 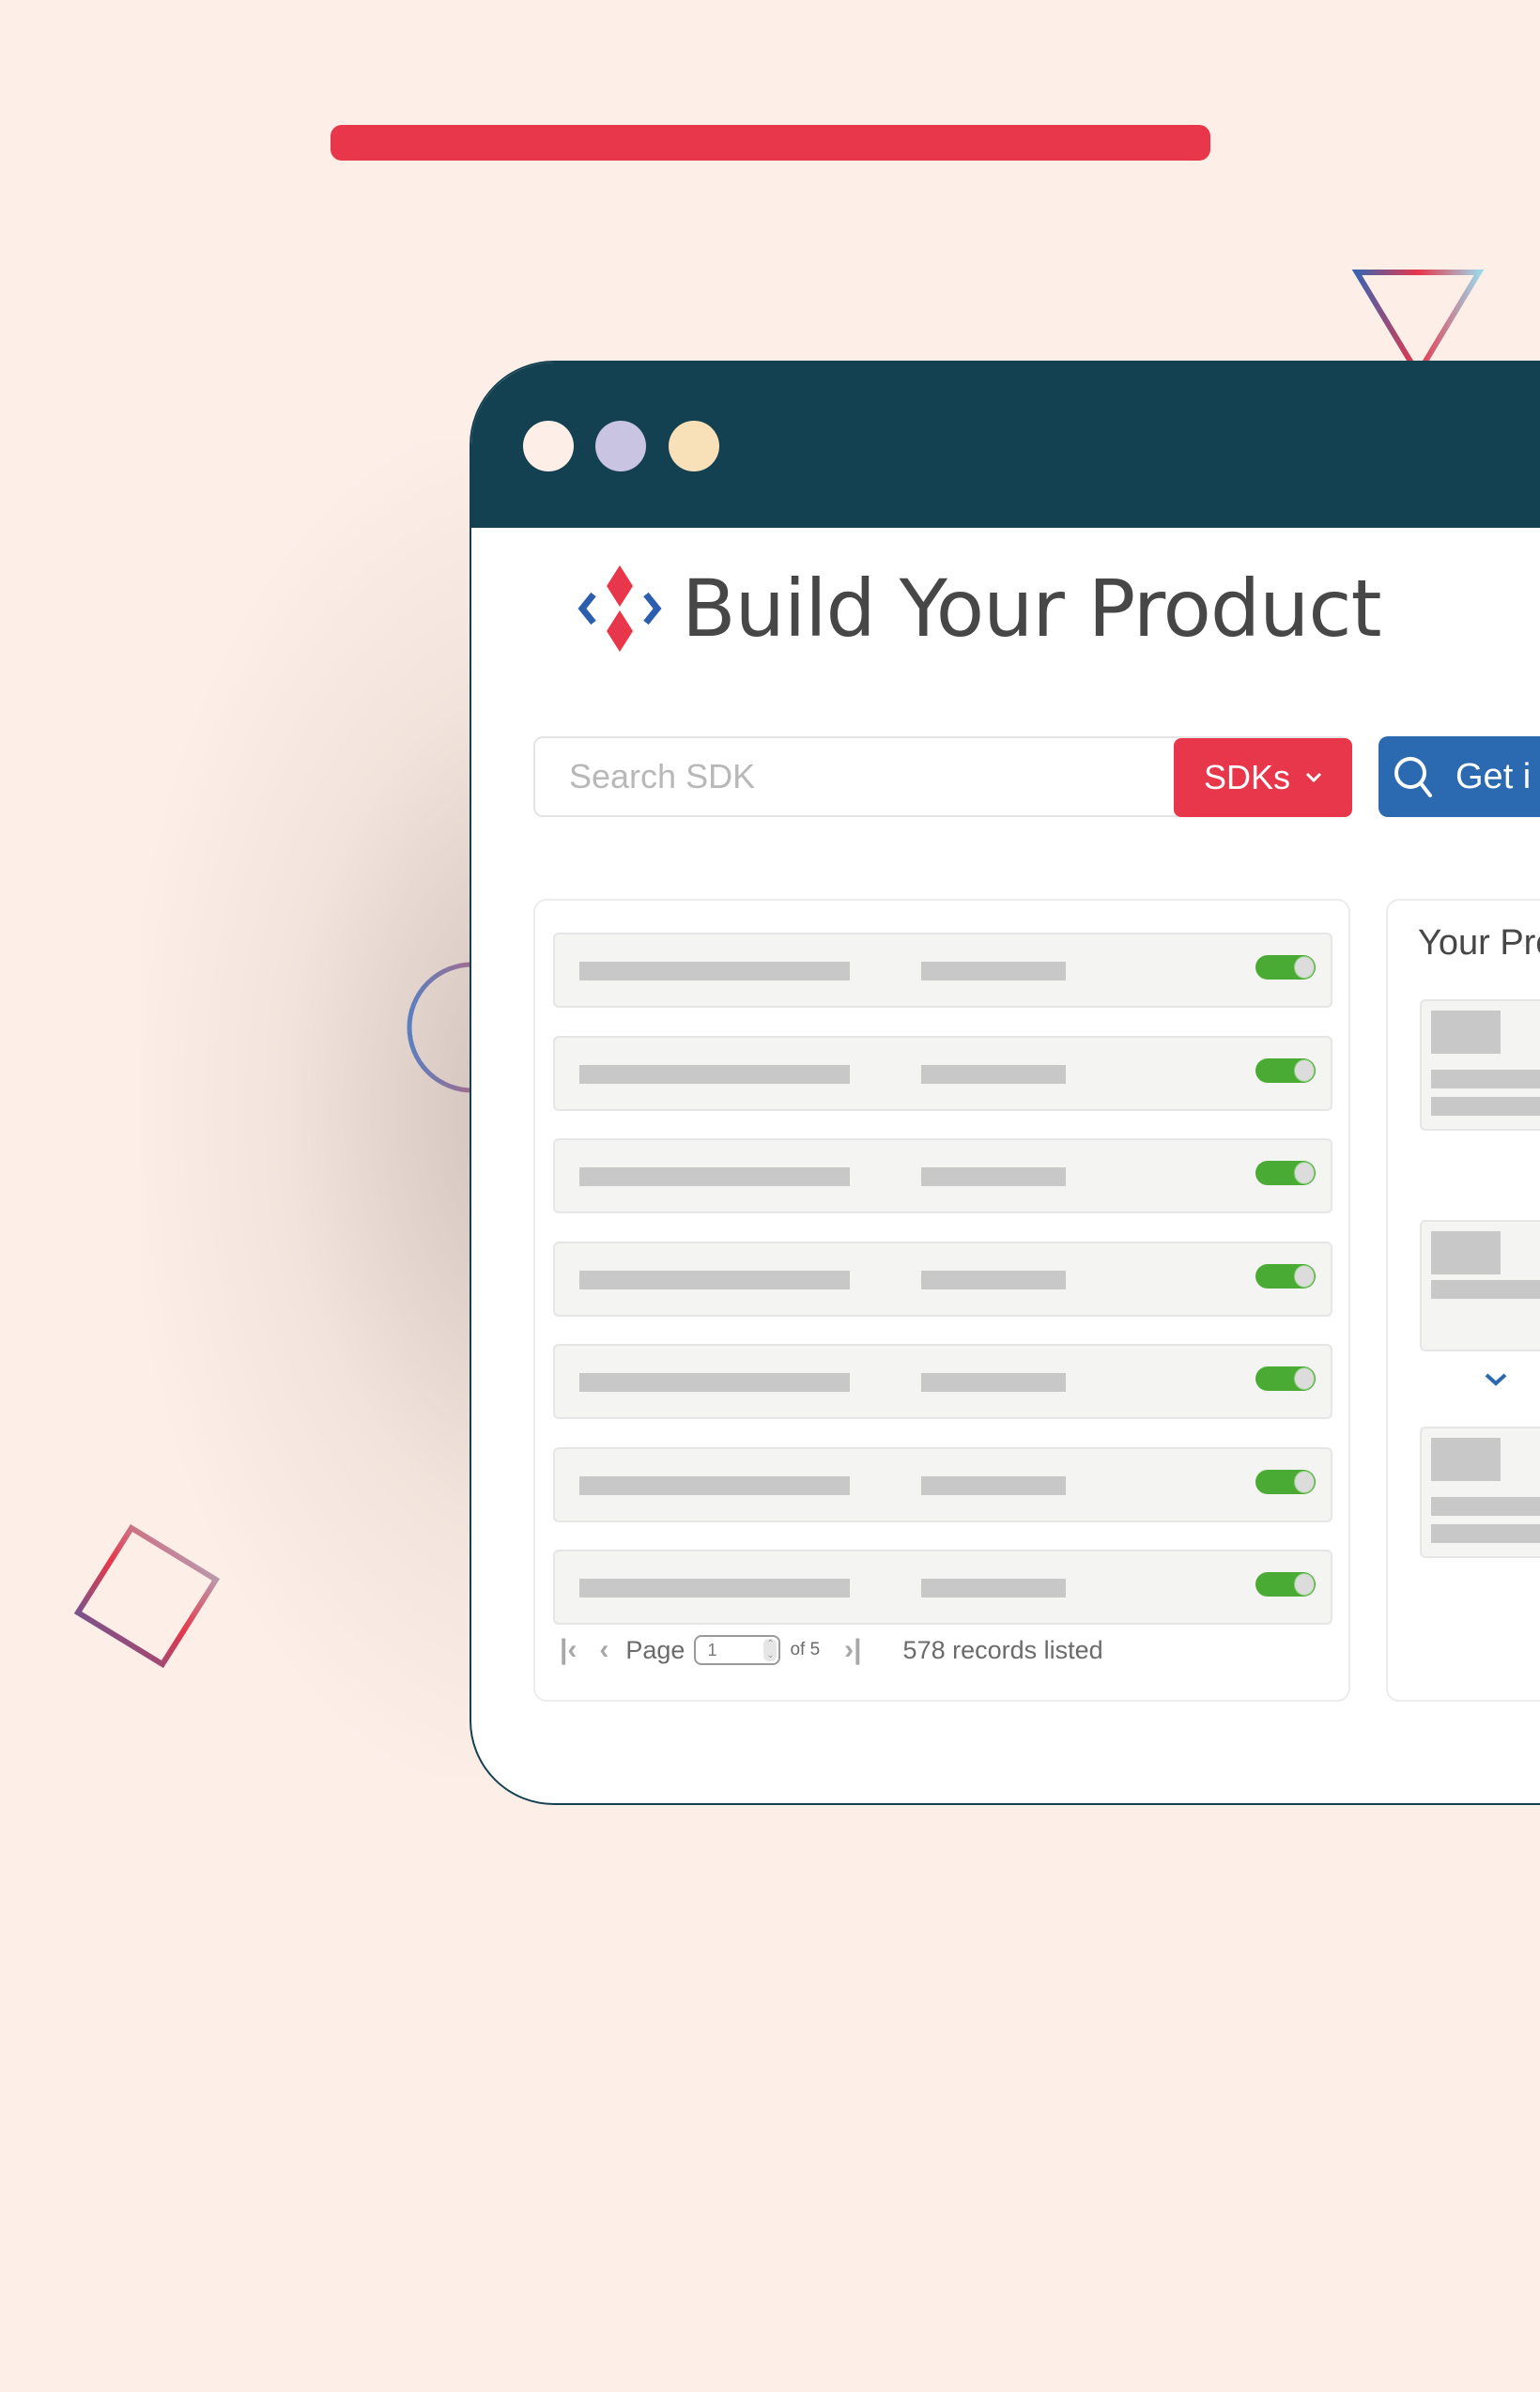 What do you see at coordinates (620, 609) in the screenshot?
I see `brand-logo-icon` at bounding box center [620, 609].